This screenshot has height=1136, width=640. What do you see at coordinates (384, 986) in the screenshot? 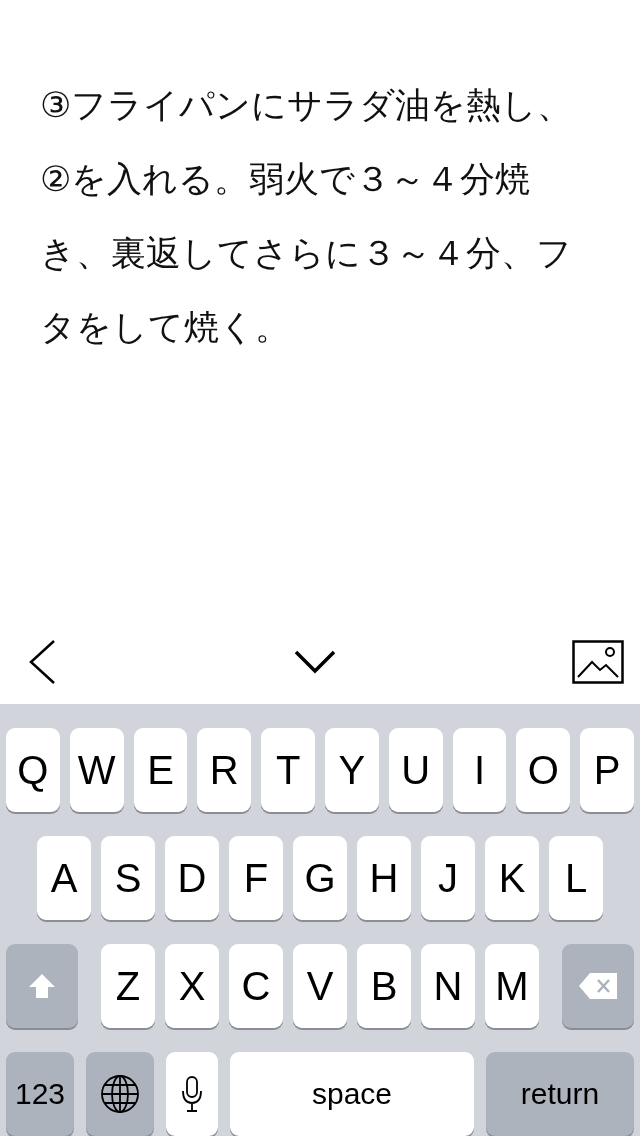
I see `keyboard-key: B` at bounding box center [384, 986].